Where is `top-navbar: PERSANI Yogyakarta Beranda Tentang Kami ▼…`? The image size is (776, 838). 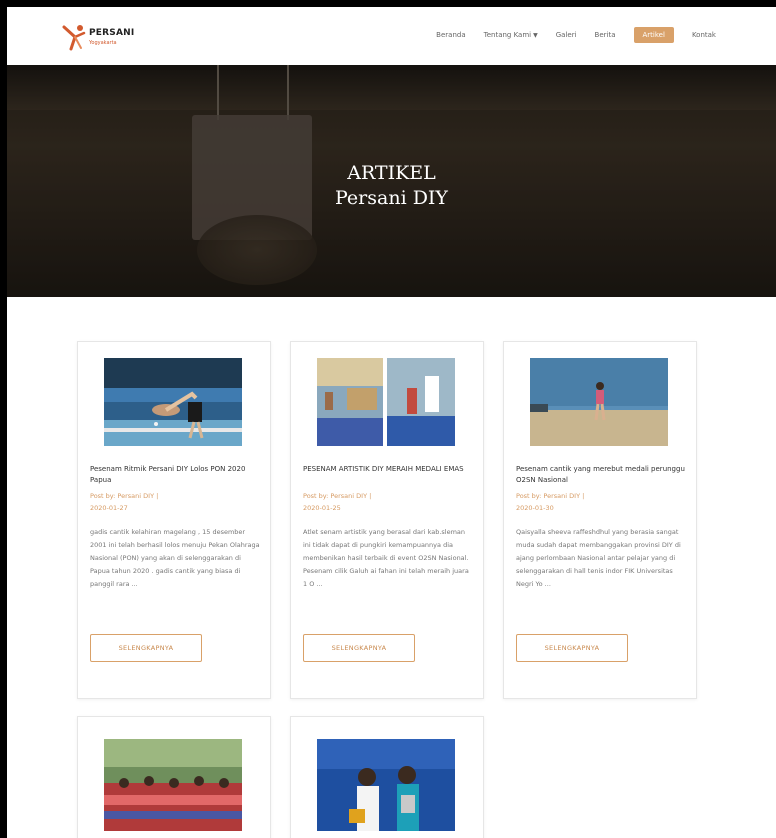 top-navbar: PERSANI Yogyakarta Beranda Tentang Kami ▼… is located at coordinates (391, 36).